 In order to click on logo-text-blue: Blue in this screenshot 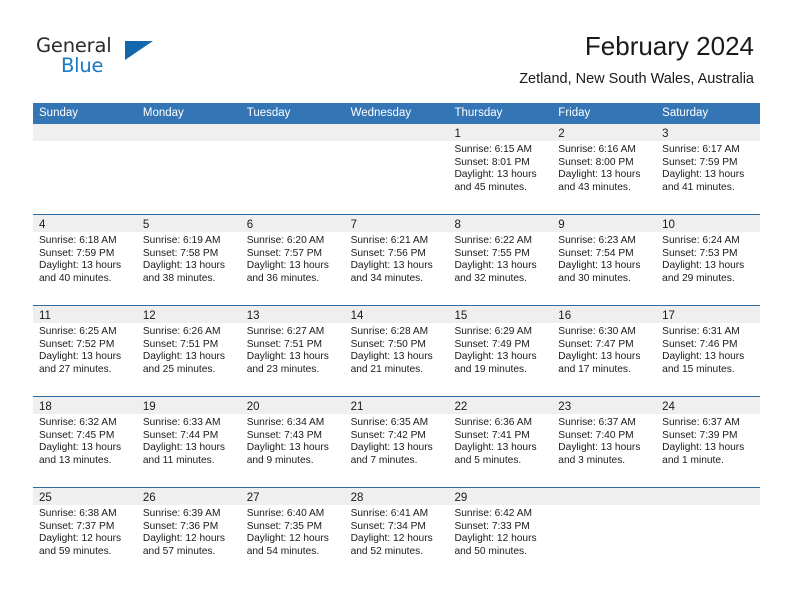, I will do `click(82, 65)`.